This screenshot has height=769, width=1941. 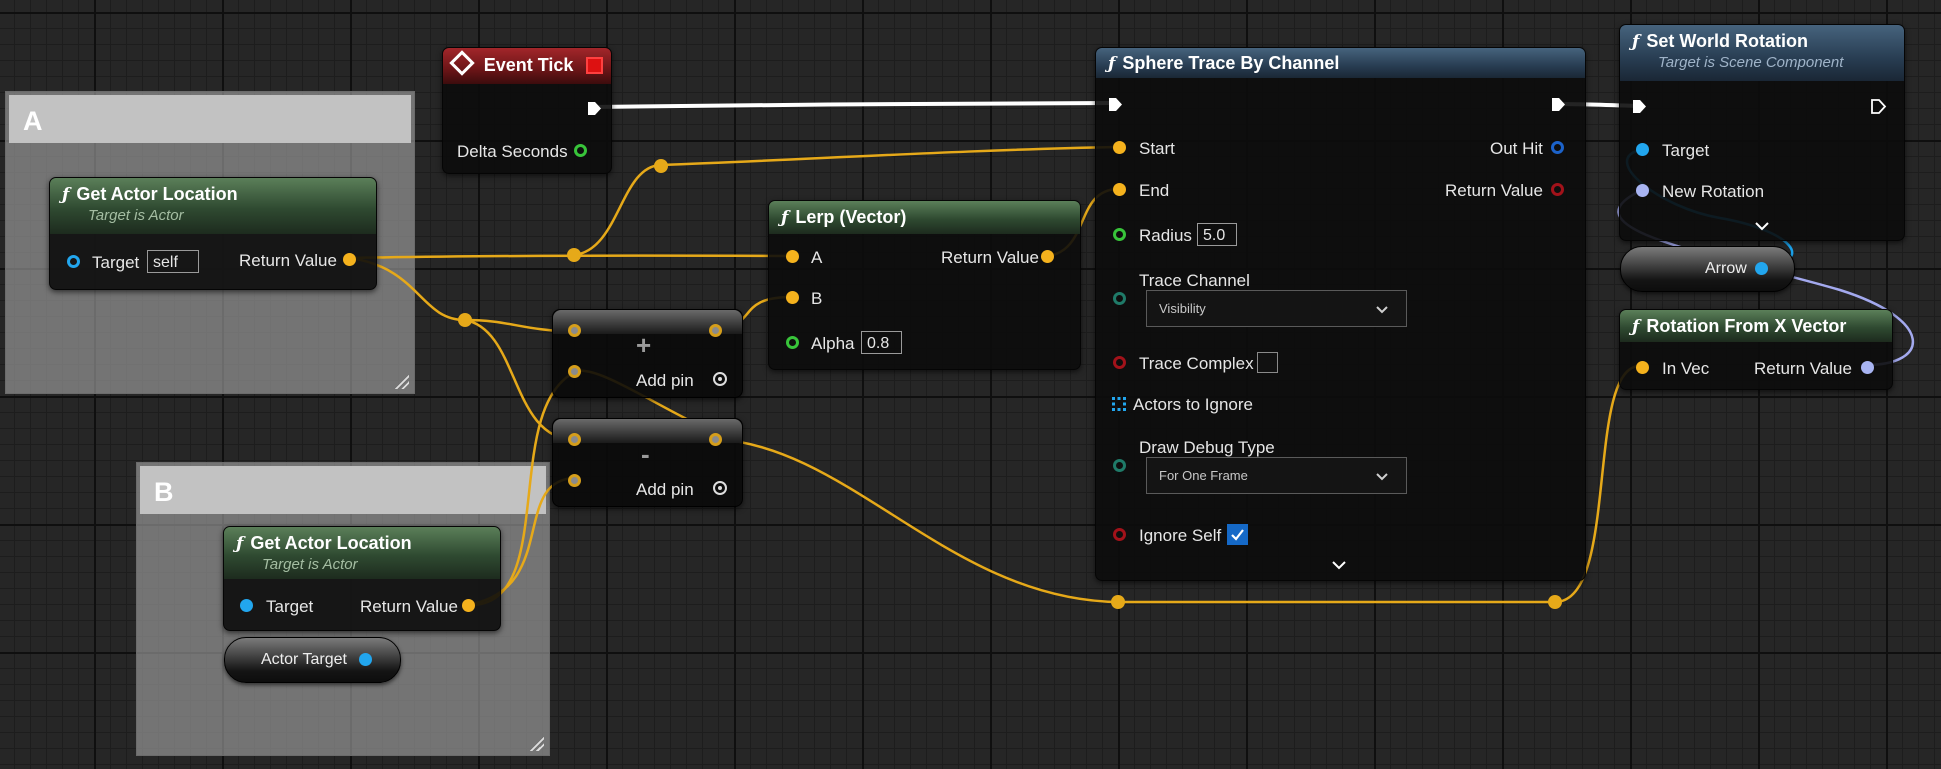 What do you see at coordinates (1203, 475) in the screenshot?
I see `draw-debug-type-value: For One Frame` at bounding box center [1203, 475].